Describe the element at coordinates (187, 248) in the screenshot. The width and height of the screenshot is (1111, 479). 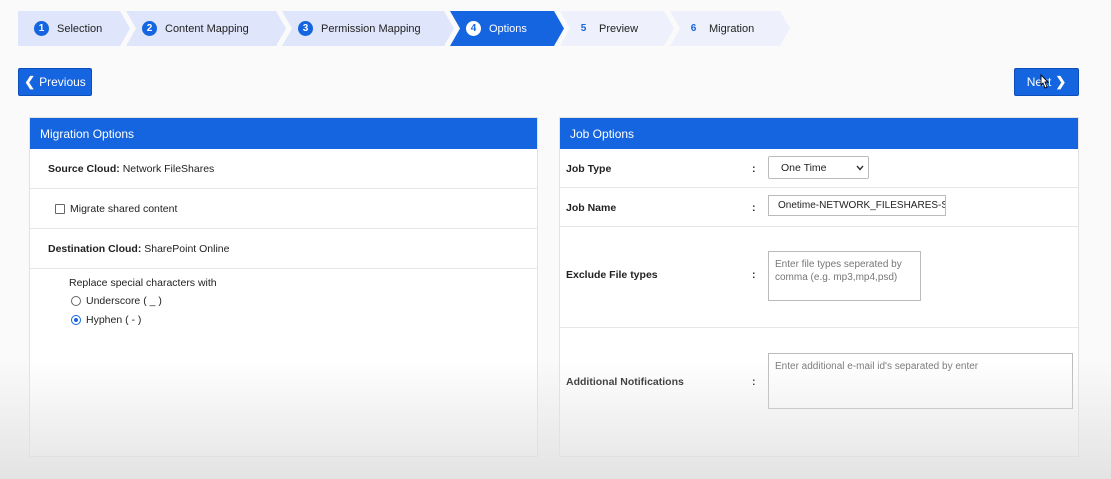
I see `destination-cloud-value: SharePoint Online` at that location.